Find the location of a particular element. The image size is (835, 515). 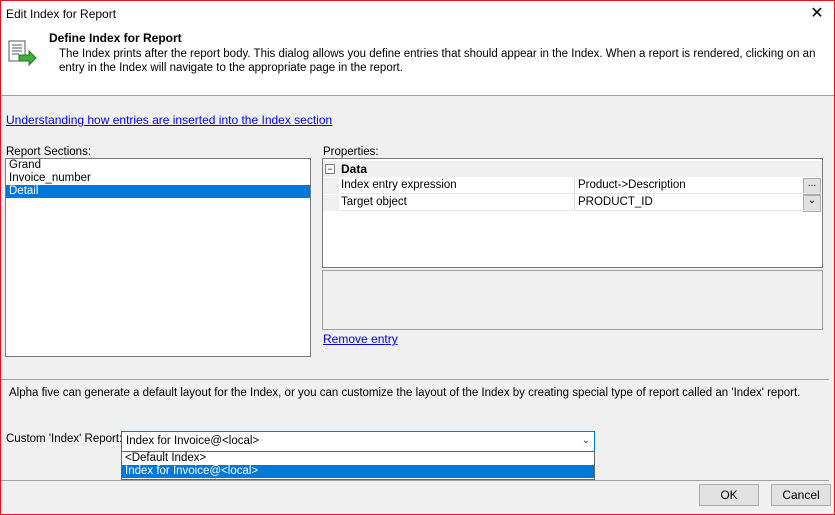

collapse-icon: − is located at coordinates (330, 169).